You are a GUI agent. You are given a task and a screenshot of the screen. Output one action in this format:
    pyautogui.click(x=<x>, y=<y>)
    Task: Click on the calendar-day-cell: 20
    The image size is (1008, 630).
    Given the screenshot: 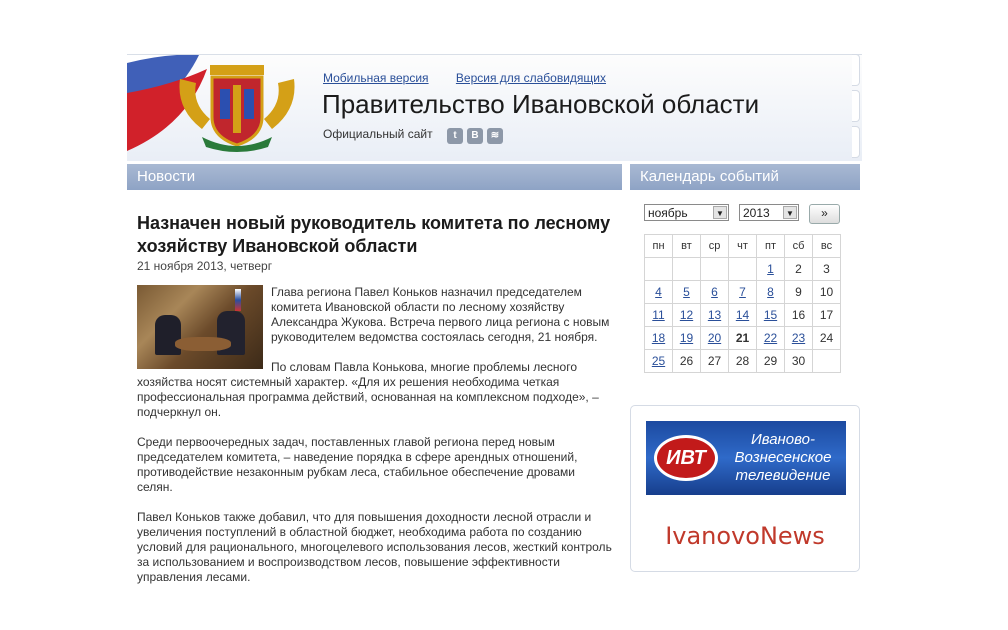 What is the action you would take?
    pyautogui.click(x=714, y=338)
    